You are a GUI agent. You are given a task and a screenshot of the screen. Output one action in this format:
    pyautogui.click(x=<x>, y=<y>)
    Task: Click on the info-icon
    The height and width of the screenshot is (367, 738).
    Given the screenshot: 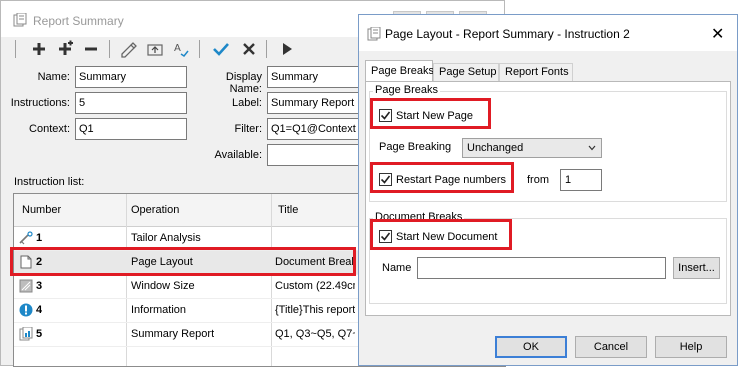 What is the action you would take?
    pyautogui.click(x=26, y=310)
    